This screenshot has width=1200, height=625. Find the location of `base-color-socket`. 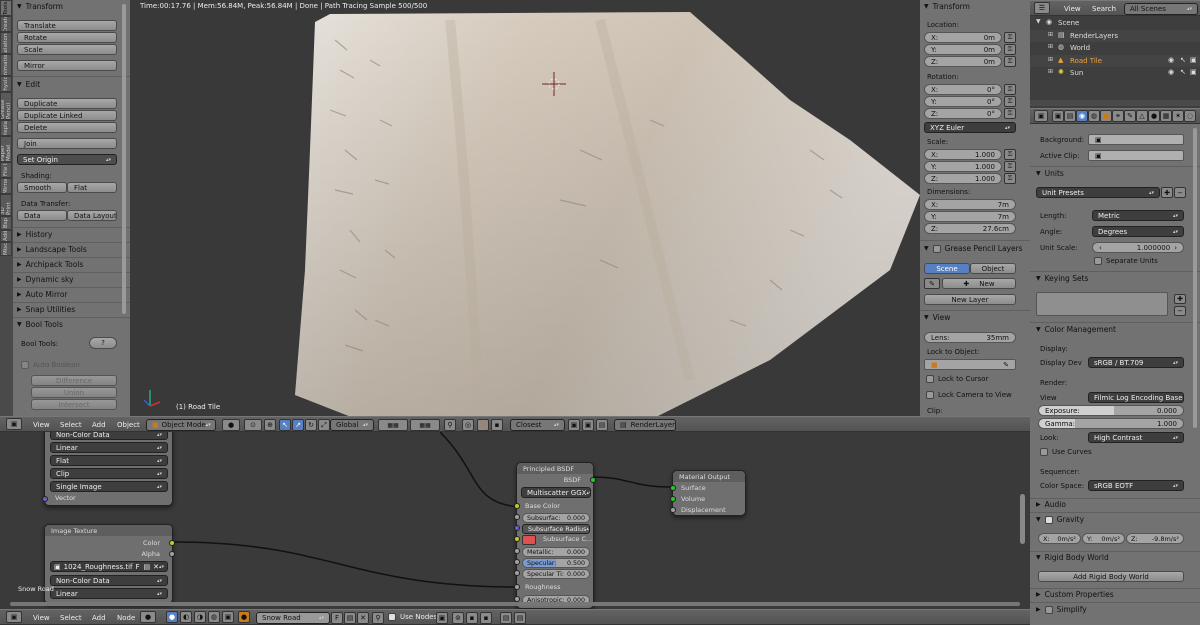

base-color-socket is located at coordinates (517, 506).